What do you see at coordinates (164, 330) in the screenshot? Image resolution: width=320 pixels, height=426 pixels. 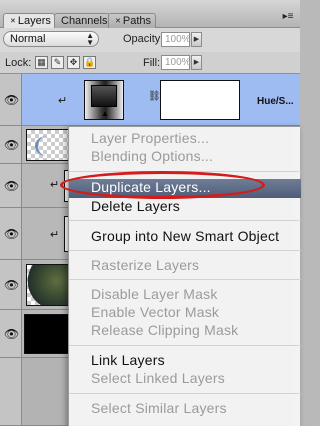 I see `menu-item-release-clipping-mask: Release Clipping Mask` at bounding box center [164, 330].